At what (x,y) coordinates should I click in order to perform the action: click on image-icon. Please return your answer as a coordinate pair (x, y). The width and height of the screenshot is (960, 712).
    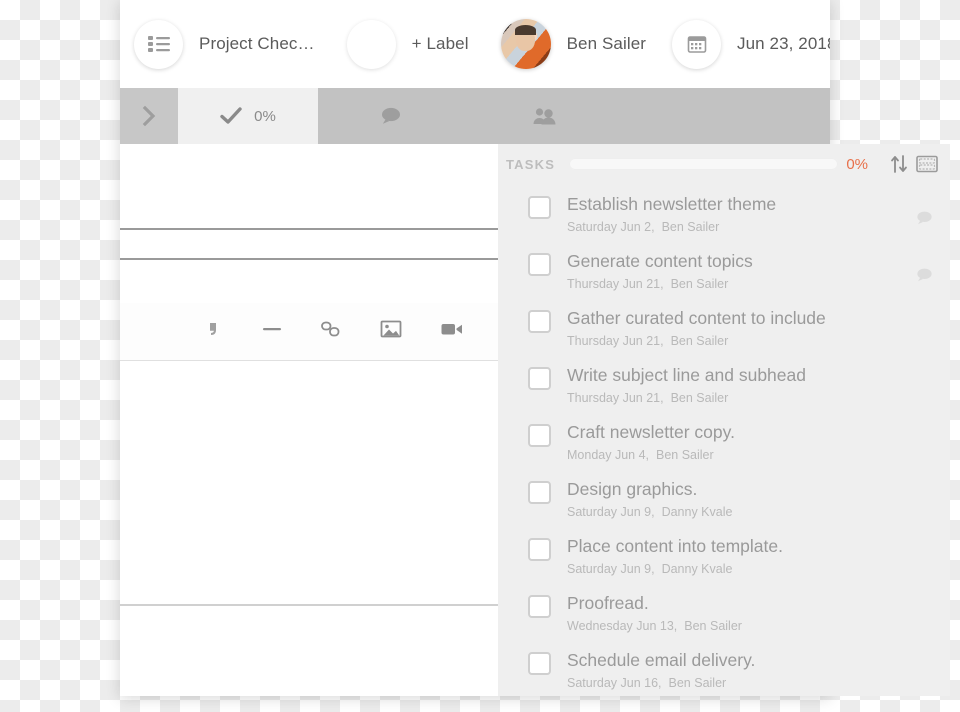
    Looking at the image, I should click on (391, 331).